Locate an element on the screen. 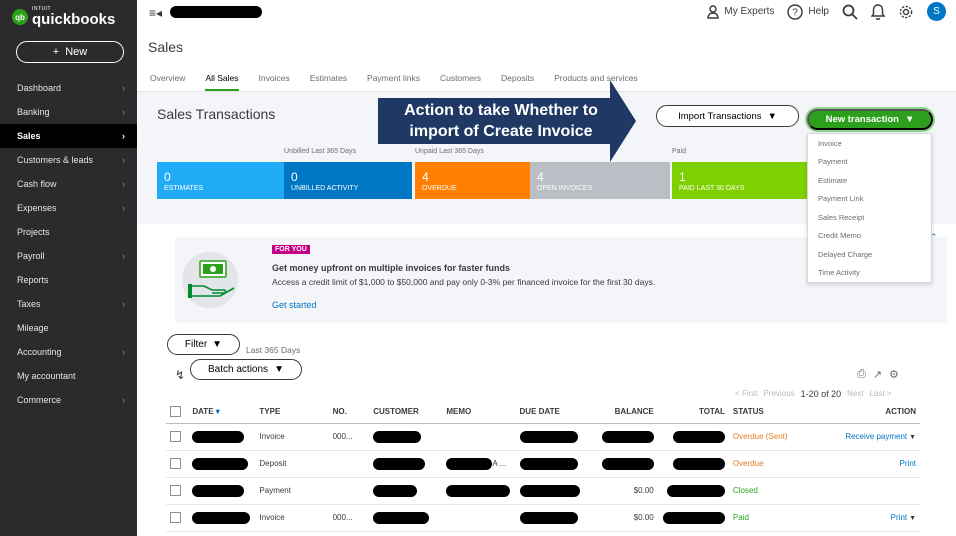 The width and height of the screenshot is (956, 536). customer-cell is located at coordinates (406, 518).